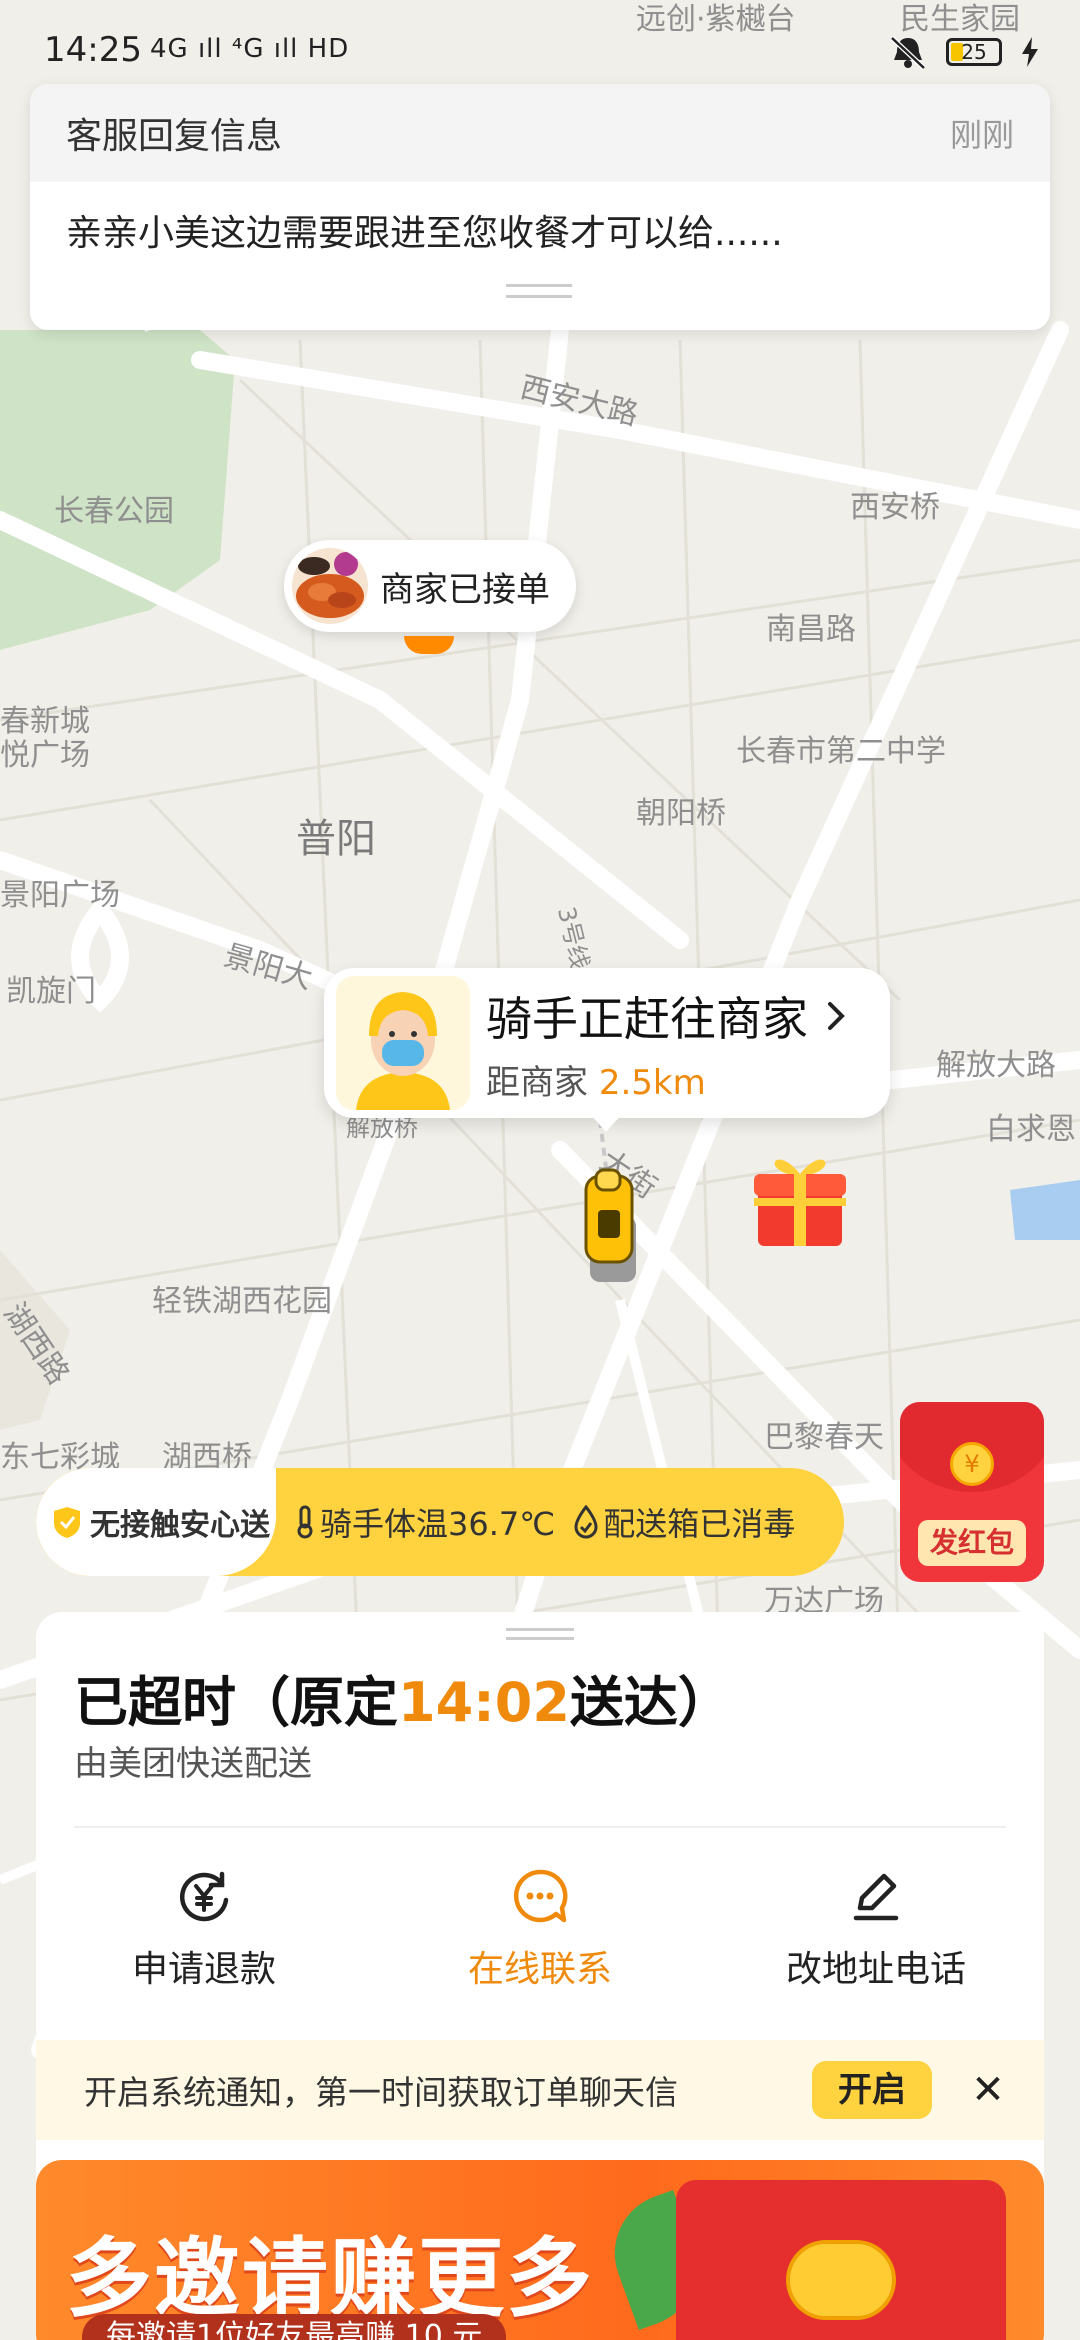 Image resolution: width=1080 pixels, height=2340 pixels. Describe the element at coordinates (540, 1827) in the screenshot. I see `divider` at that location.